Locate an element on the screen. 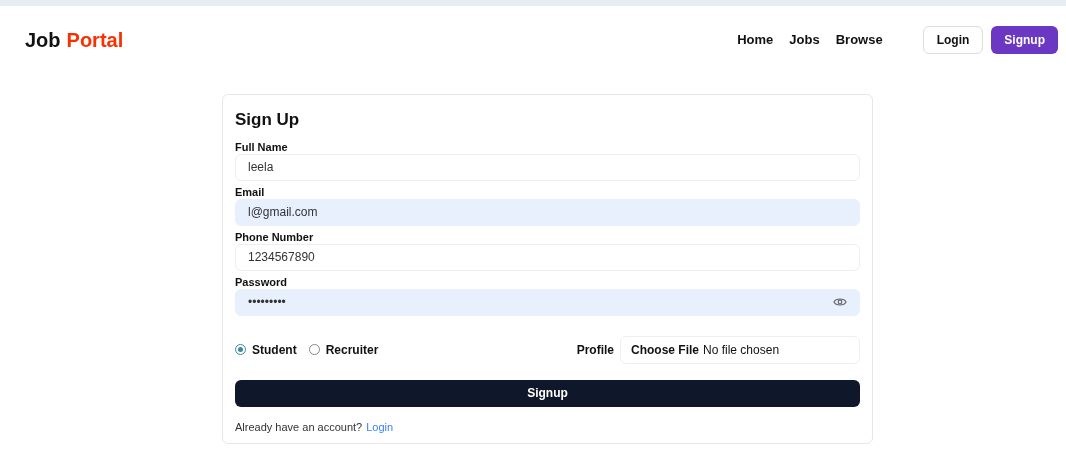 This screenshot has width=1066, height=449. input-field: 1234567890 is located at coordinates (547, 257).